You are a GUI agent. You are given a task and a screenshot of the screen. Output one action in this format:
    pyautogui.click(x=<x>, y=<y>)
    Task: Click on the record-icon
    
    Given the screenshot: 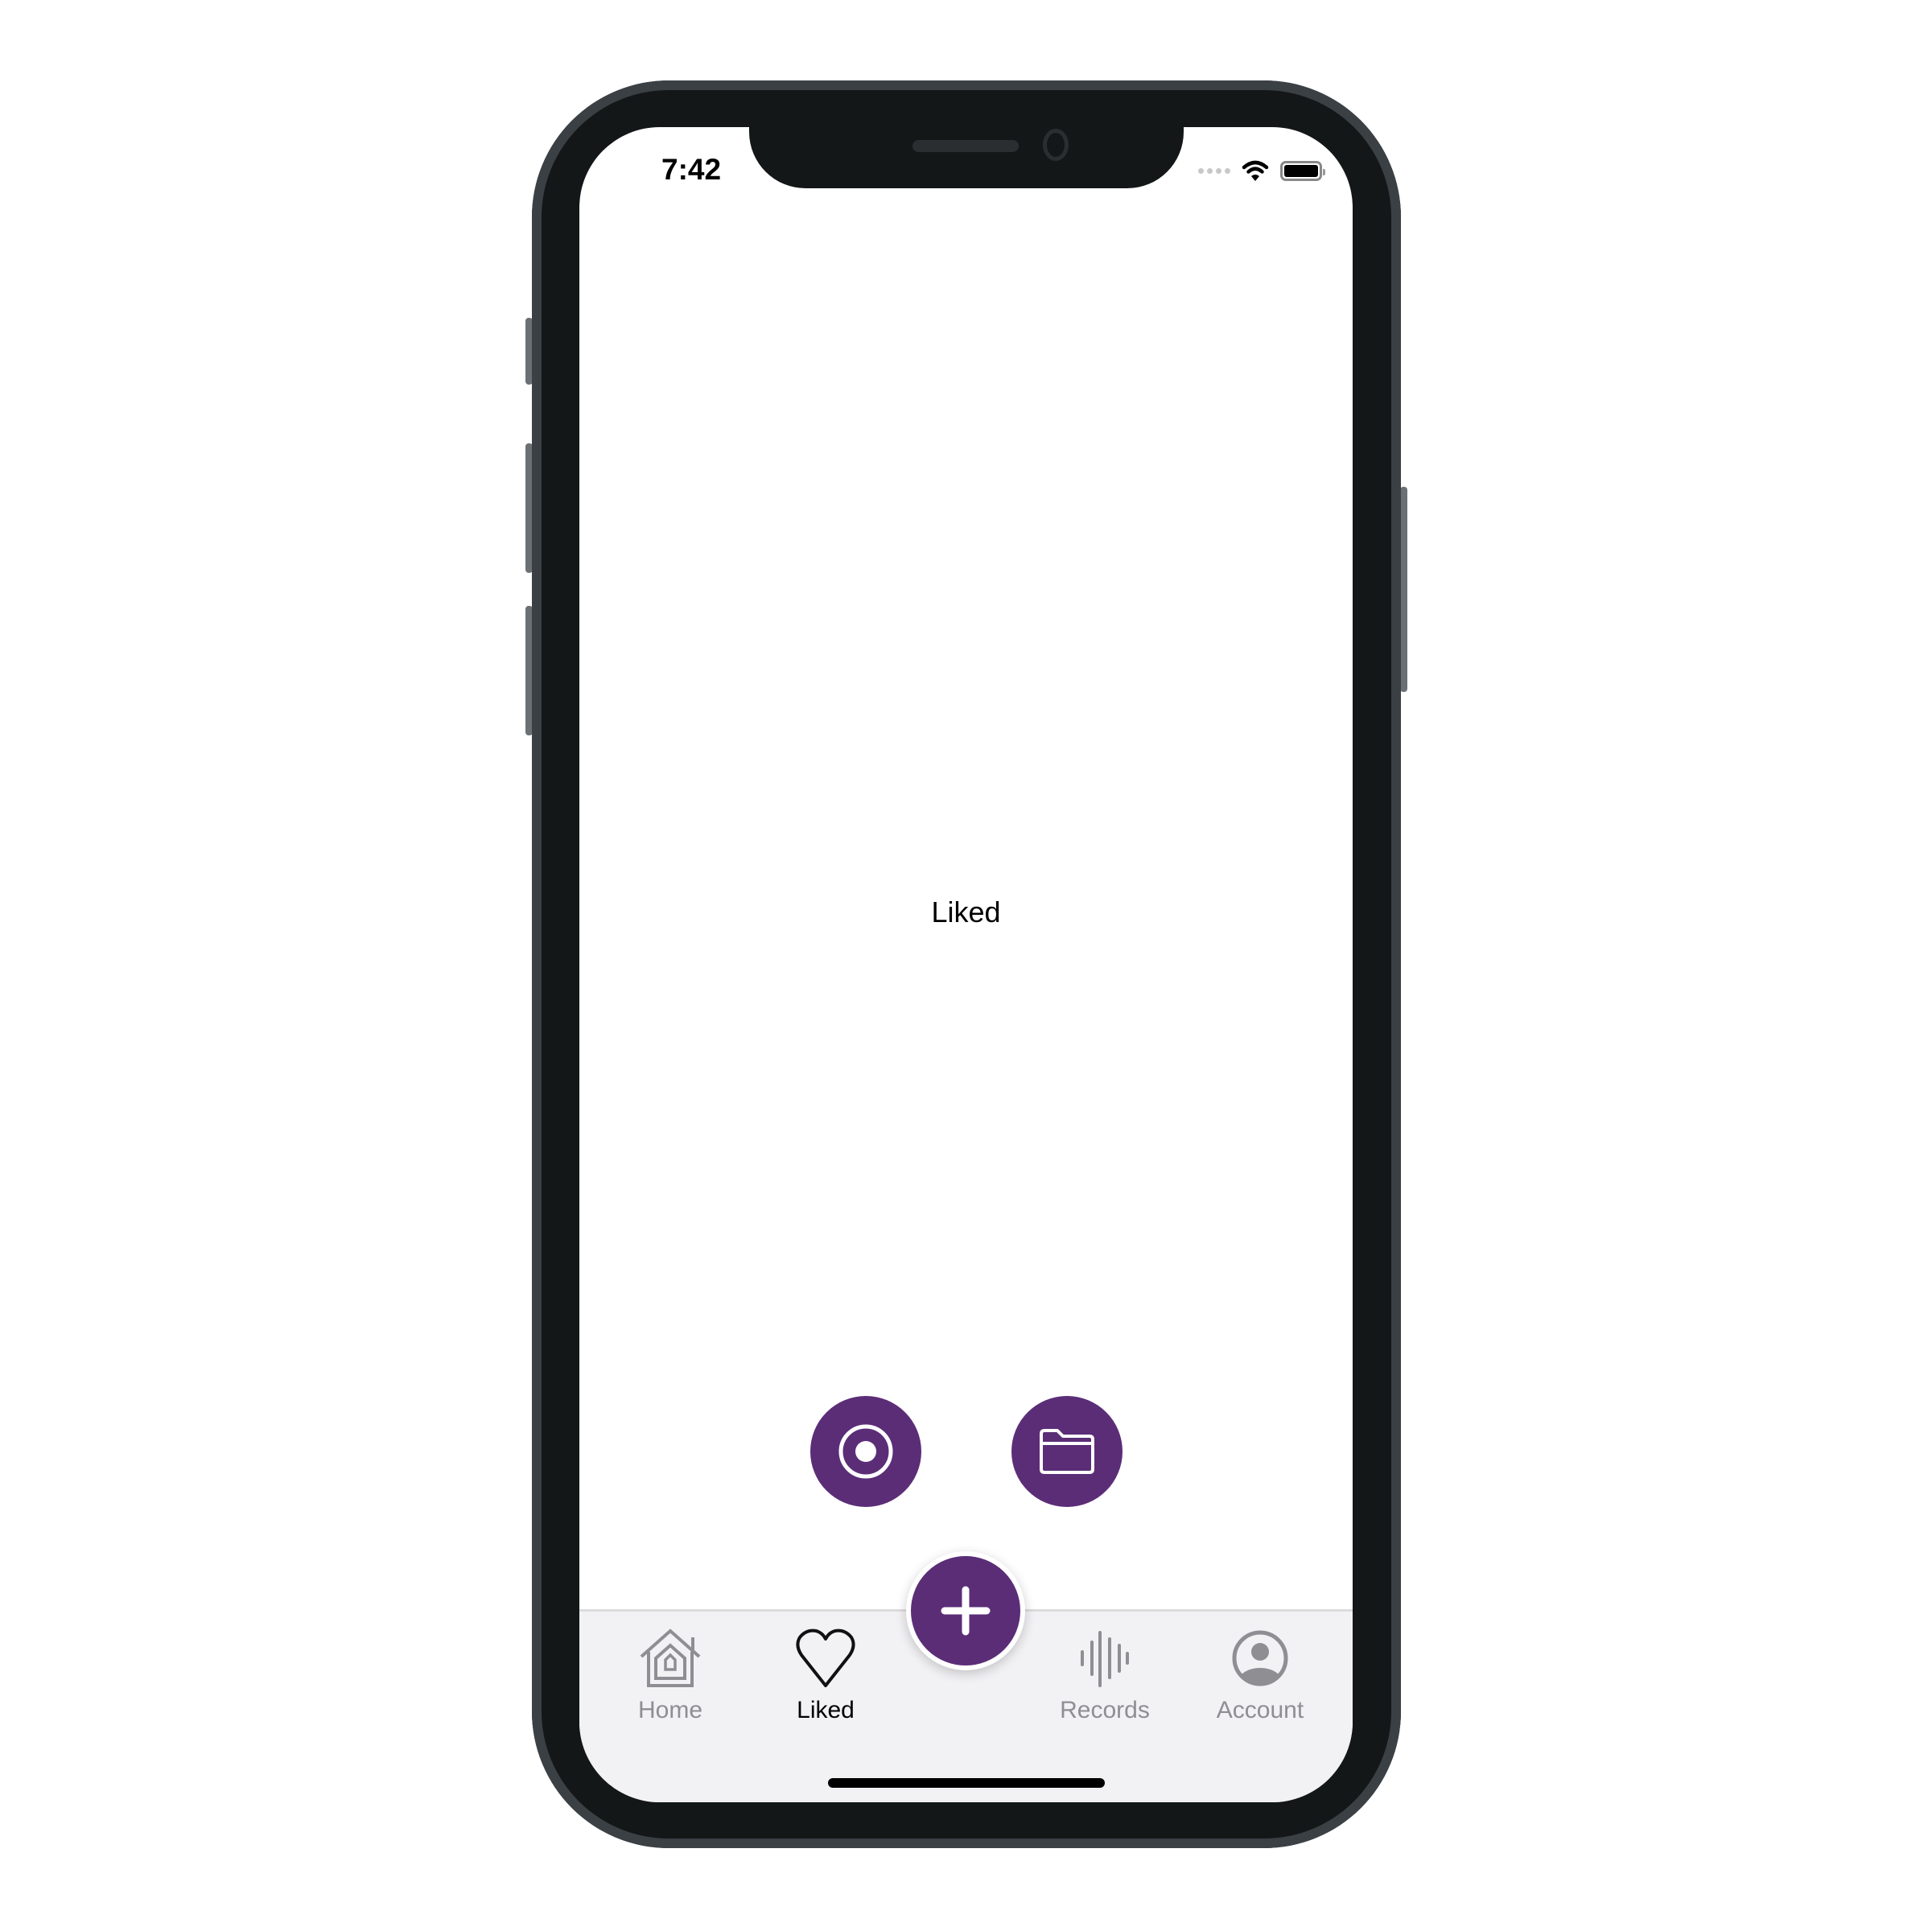 What is the action you would take?
    pyautogui.click(x=865, y=1452)
    